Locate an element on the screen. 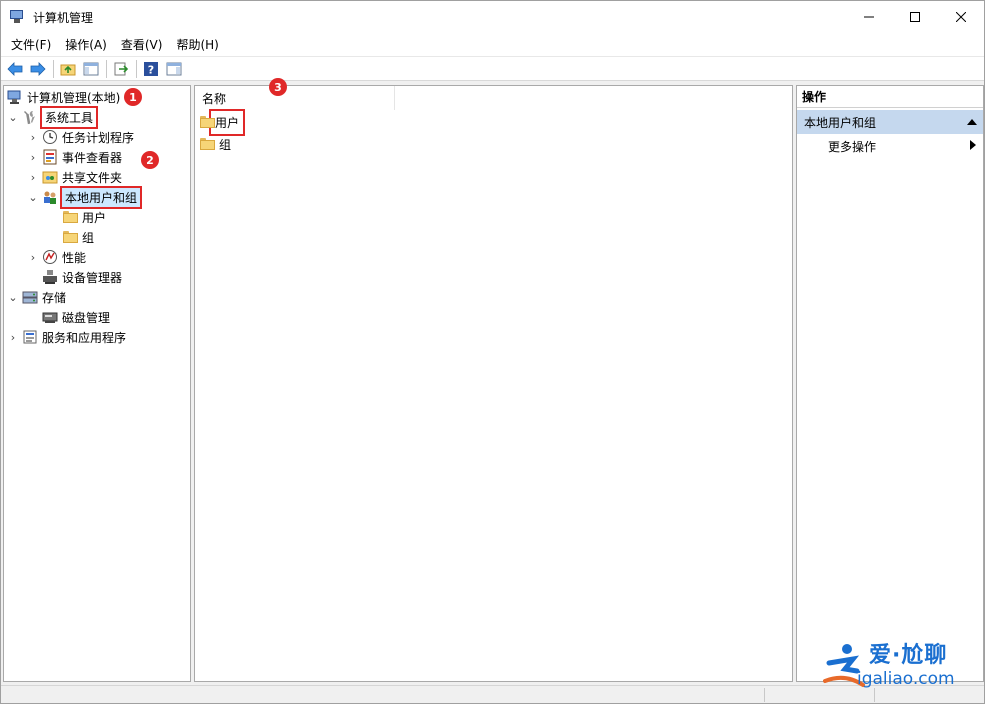 The image size is (985, 704). show-hide-action-pane-icon is located at coordinates (174, 68).